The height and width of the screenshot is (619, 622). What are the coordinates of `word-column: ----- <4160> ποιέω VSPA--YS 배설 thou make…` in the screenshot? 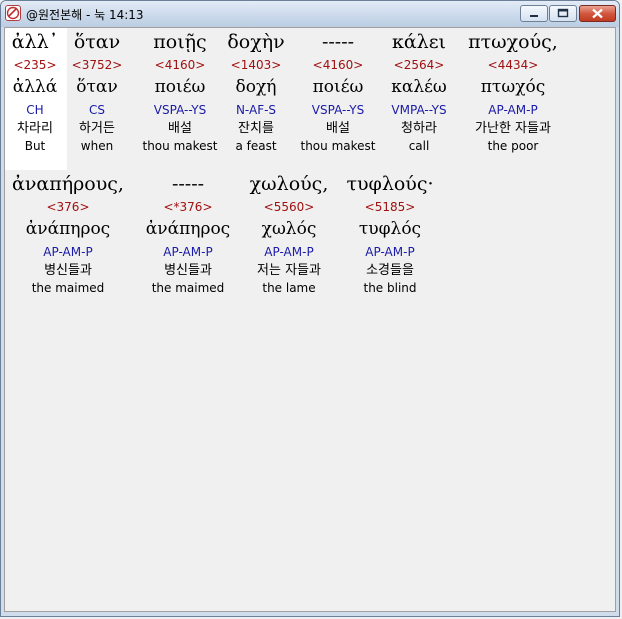 It's located at (338, 91).